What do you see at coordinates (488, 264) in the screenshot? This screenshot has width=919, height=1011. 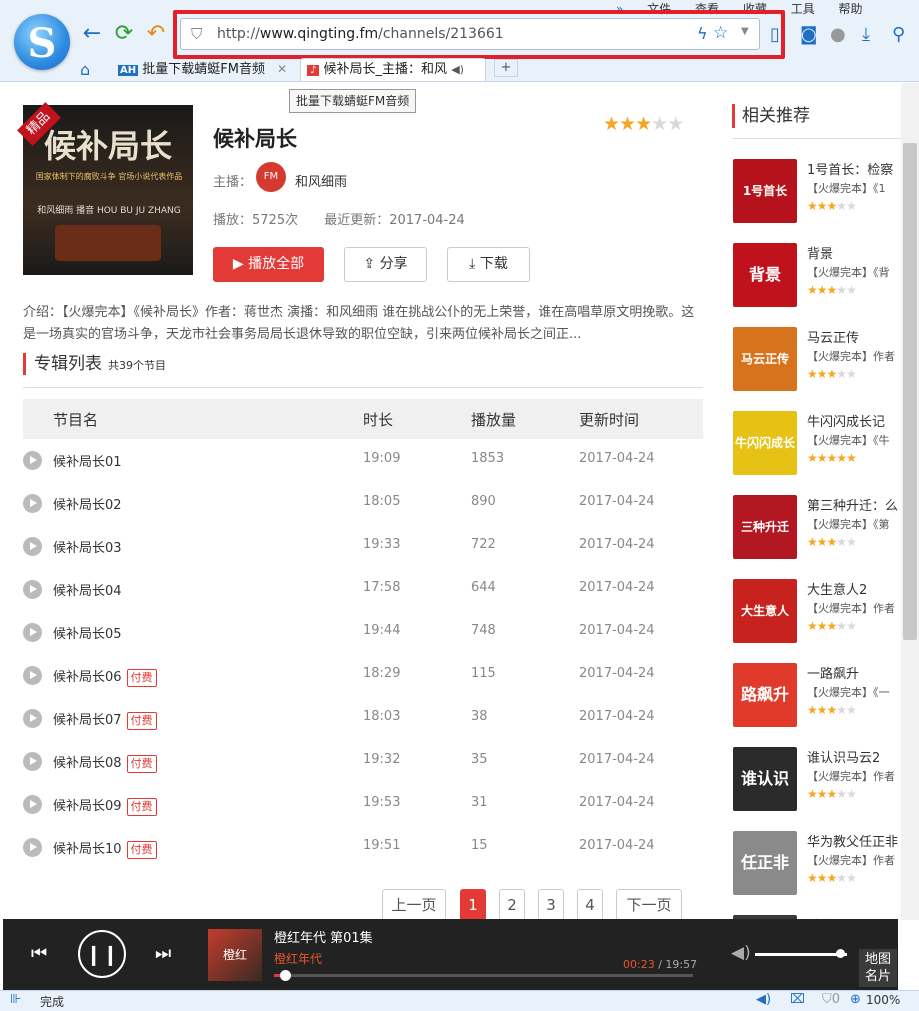 I see `download-button: ⤓ 下载` at bounding box center [488, 264].